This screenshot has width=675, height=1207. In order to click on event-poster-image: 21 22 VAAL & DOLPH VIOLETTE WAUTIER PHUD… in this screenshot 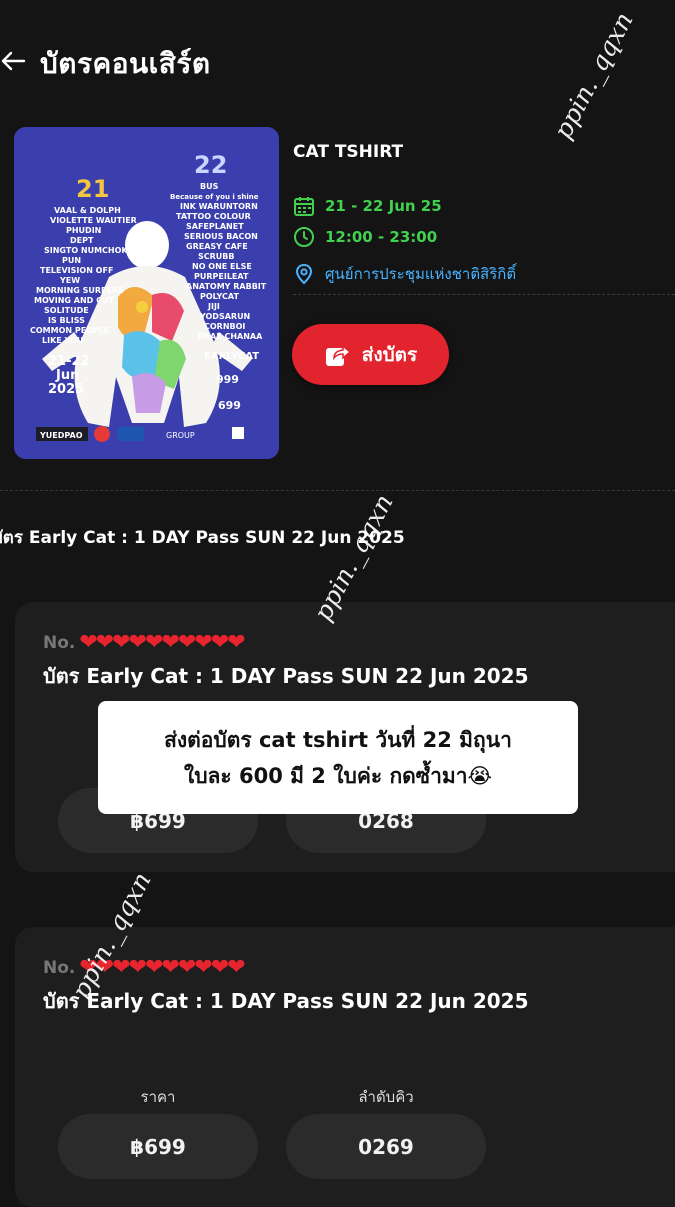, I will do `click(146, 293)`.